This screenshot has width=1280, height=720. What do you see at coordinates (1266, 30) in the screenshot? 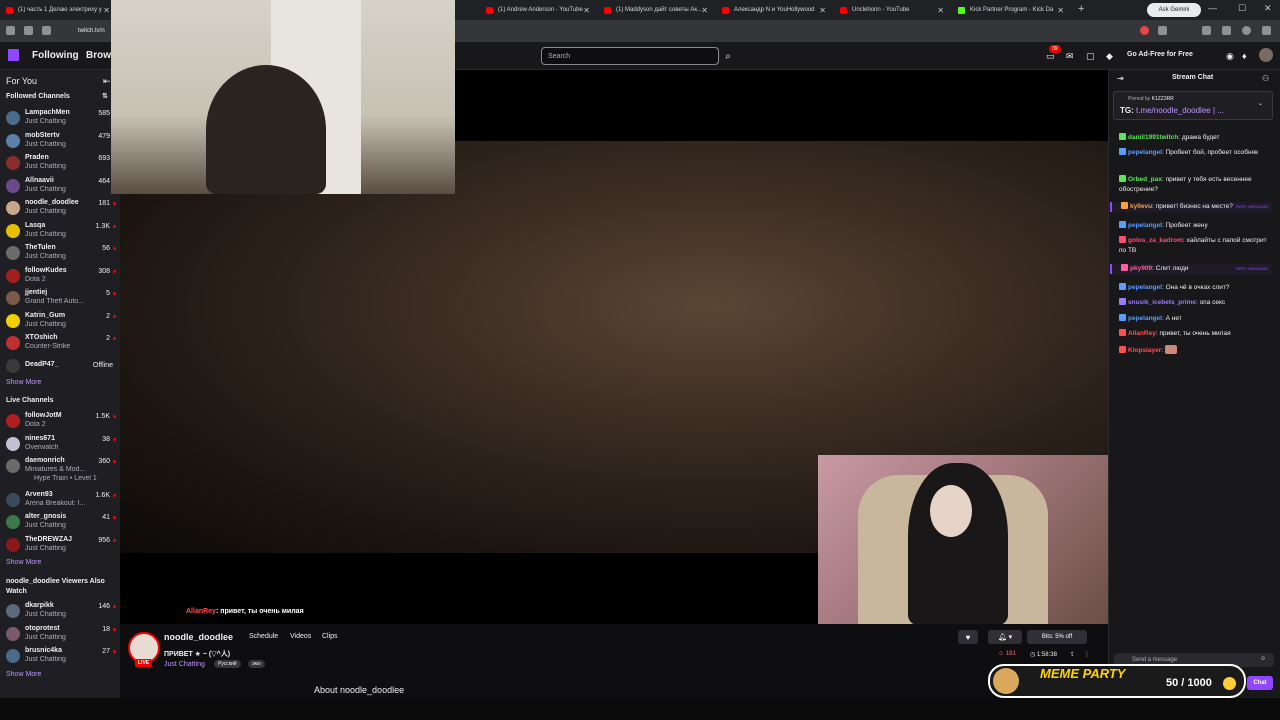
I see `menu-icon` at bounding box center [1266, 30].